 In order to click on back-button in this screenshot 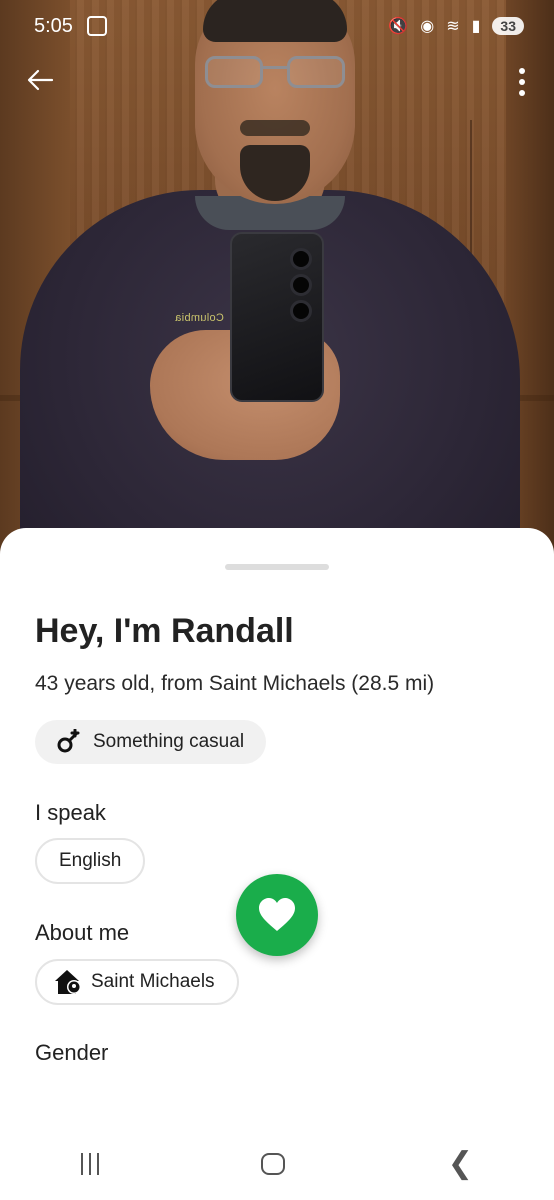, I will do `click(42, 82)`.